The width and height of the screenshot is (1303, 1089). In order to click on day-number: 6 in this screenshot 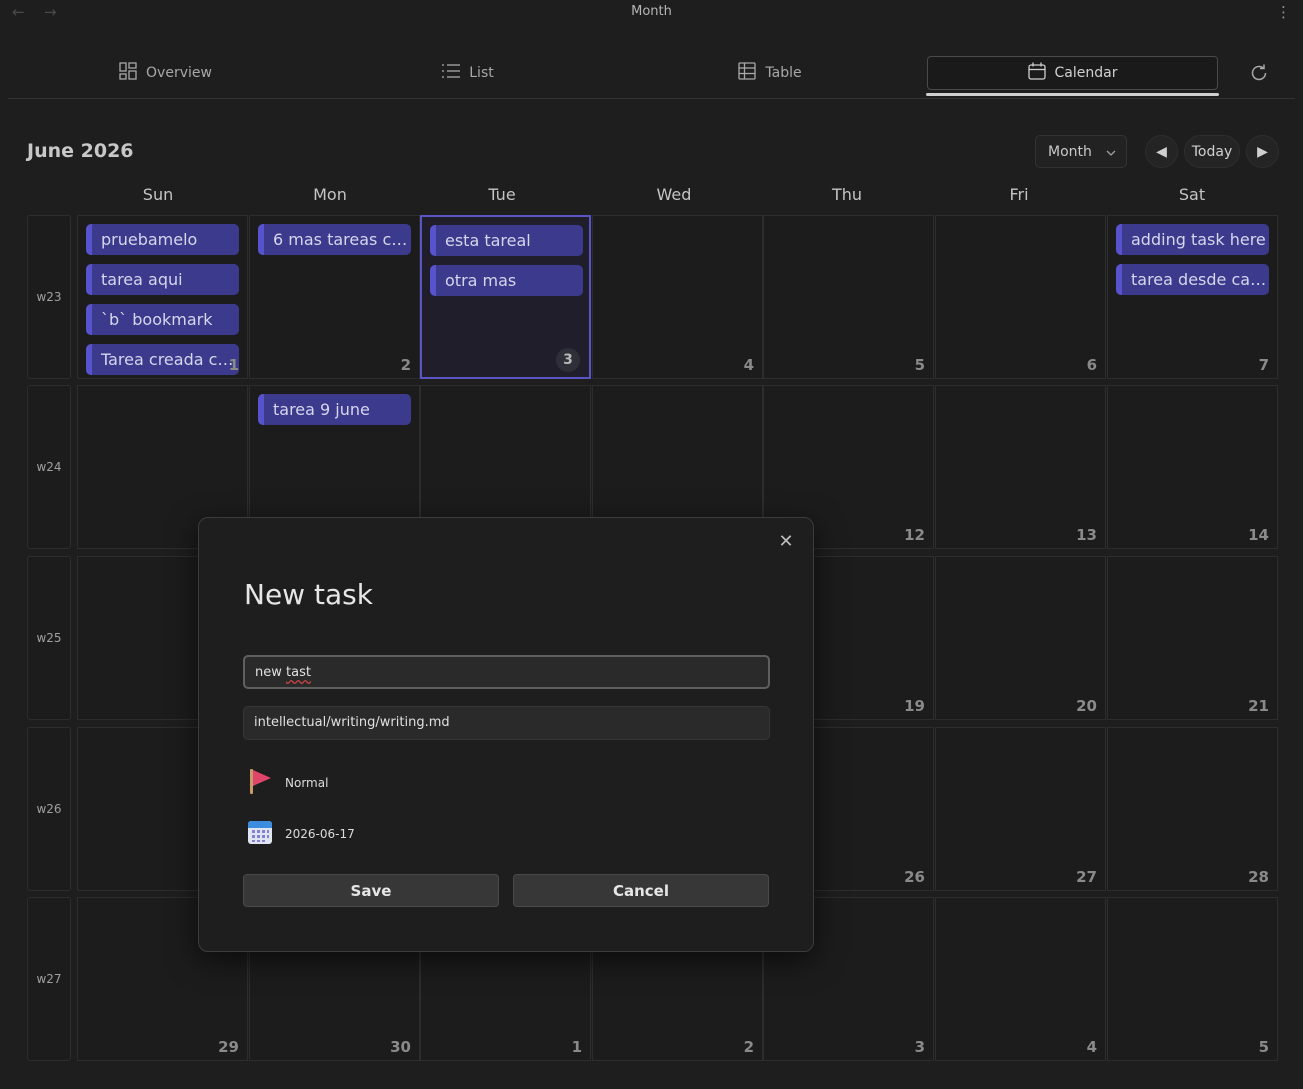, I will do `click(1091, 365)`.